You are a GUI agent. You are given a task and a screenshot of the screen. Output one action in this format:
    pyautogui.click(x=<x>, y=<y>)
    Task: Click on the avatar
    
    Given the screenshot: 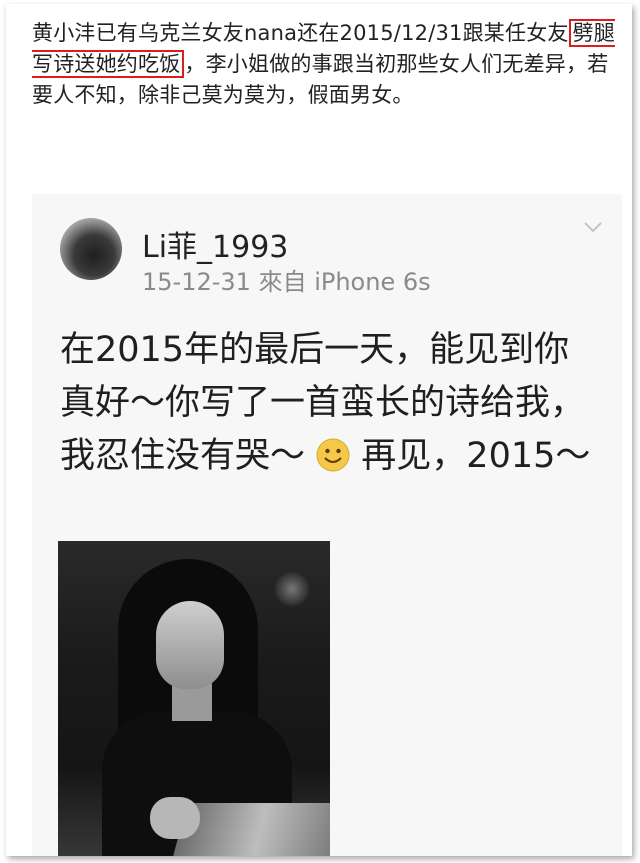 What is the action you would take?
    pyautogui.click(x=91, y=249)
    